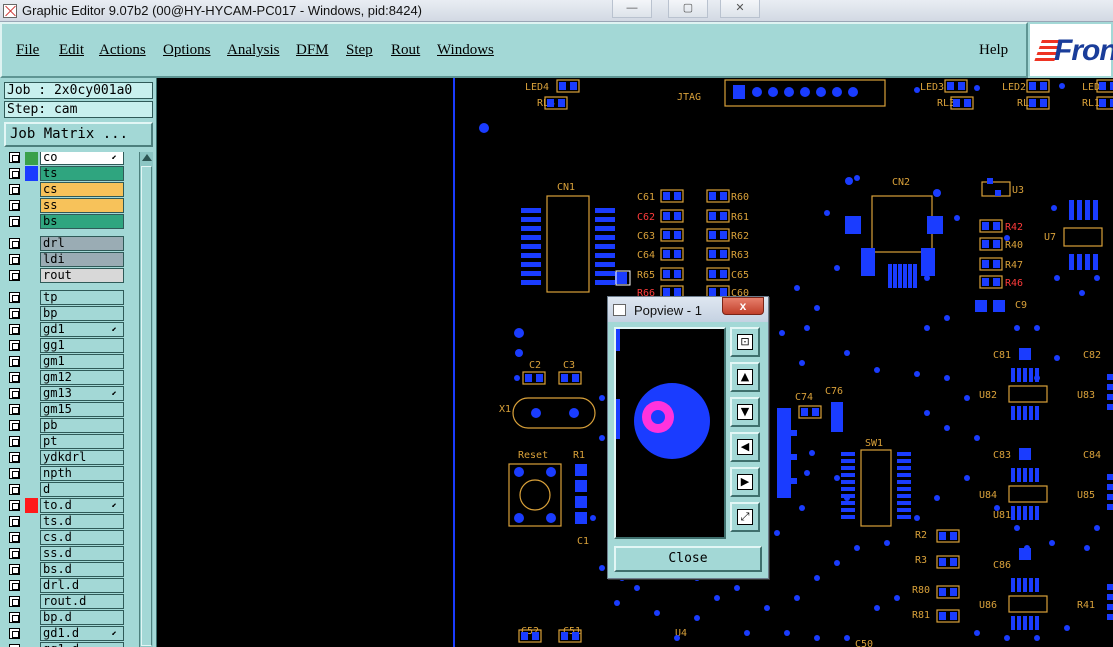 This screenshot has width=1113, height=647. I want to click on menu-analysis: Analysis, so click(253, 50).